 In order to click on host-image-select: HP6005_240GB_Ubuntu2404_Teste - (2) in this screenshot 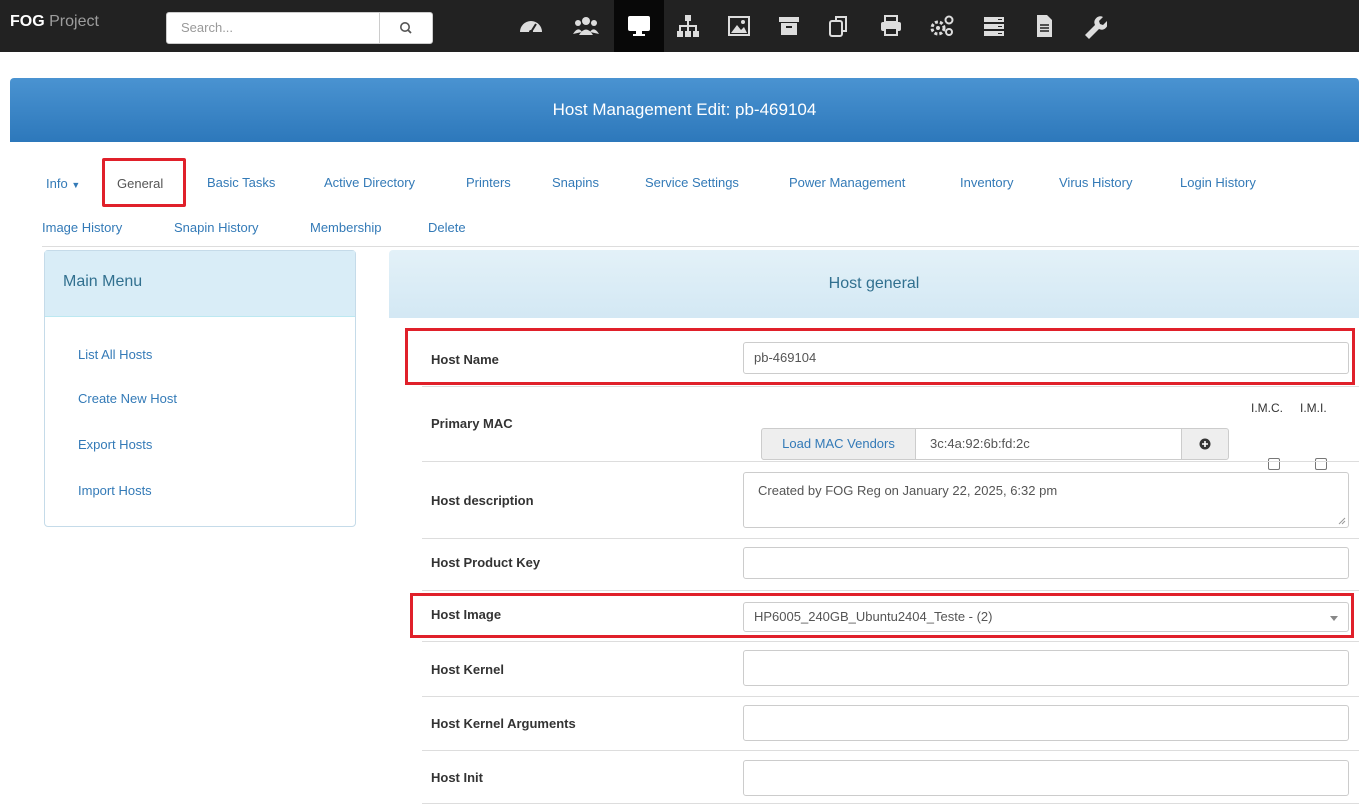, I will do `click(1046, 617)`.